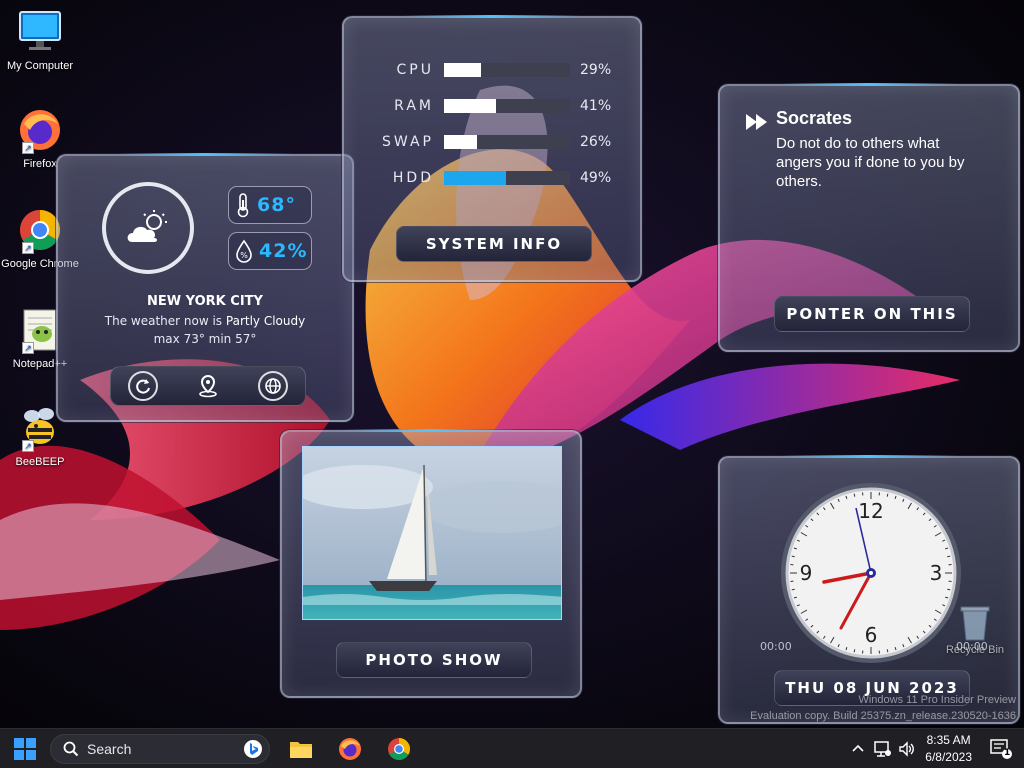 Image resolution: width=1024 pixels, height=768 pixels. I want to click on meter-label: SWAP, so click(408, 142).